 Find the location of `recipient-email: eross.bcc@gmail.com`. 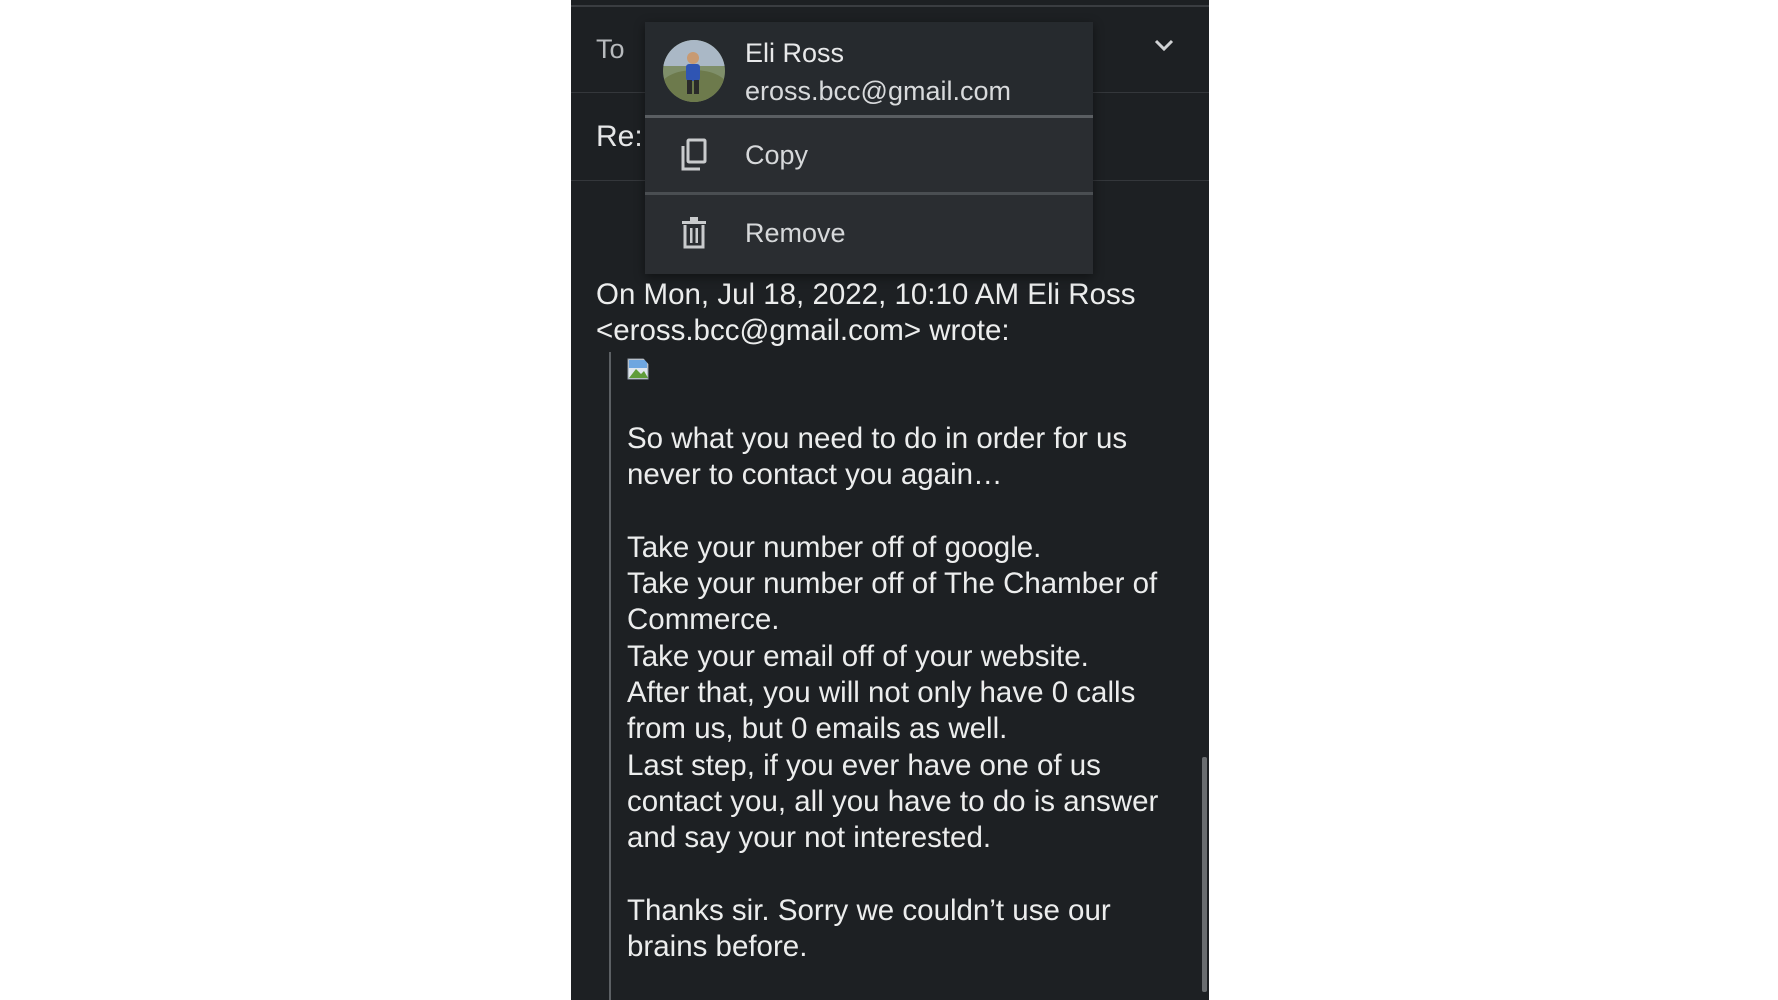

recipient-email: eross.bcc@gmail.com is located at coordinates (878, 91).